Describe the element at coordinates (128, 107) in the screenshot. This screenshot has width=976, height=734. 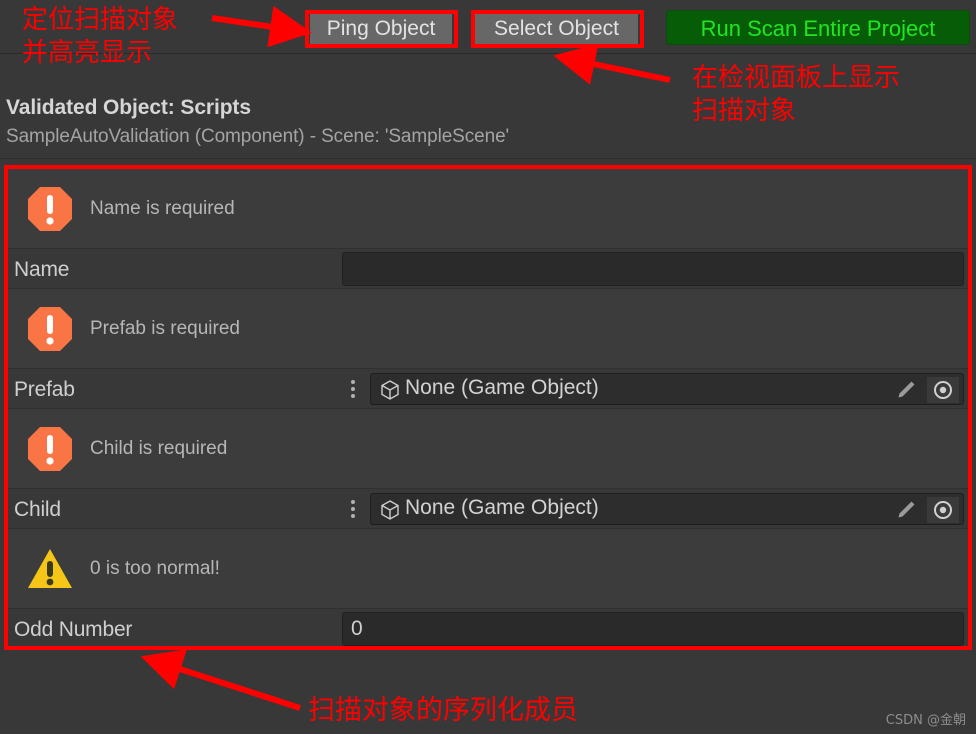
I see `page-title: Validated Object: Scripts` at that location.